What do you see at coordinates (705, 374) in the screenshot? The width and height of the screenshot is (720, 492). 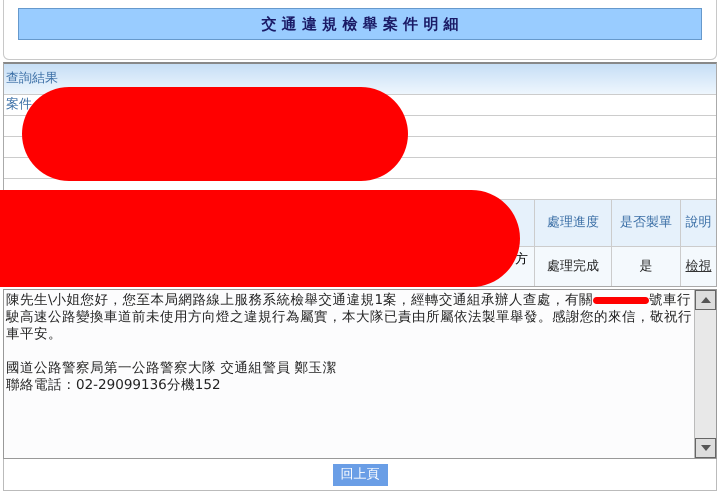 I see `scrollbar` at bounding box center [705, 374].